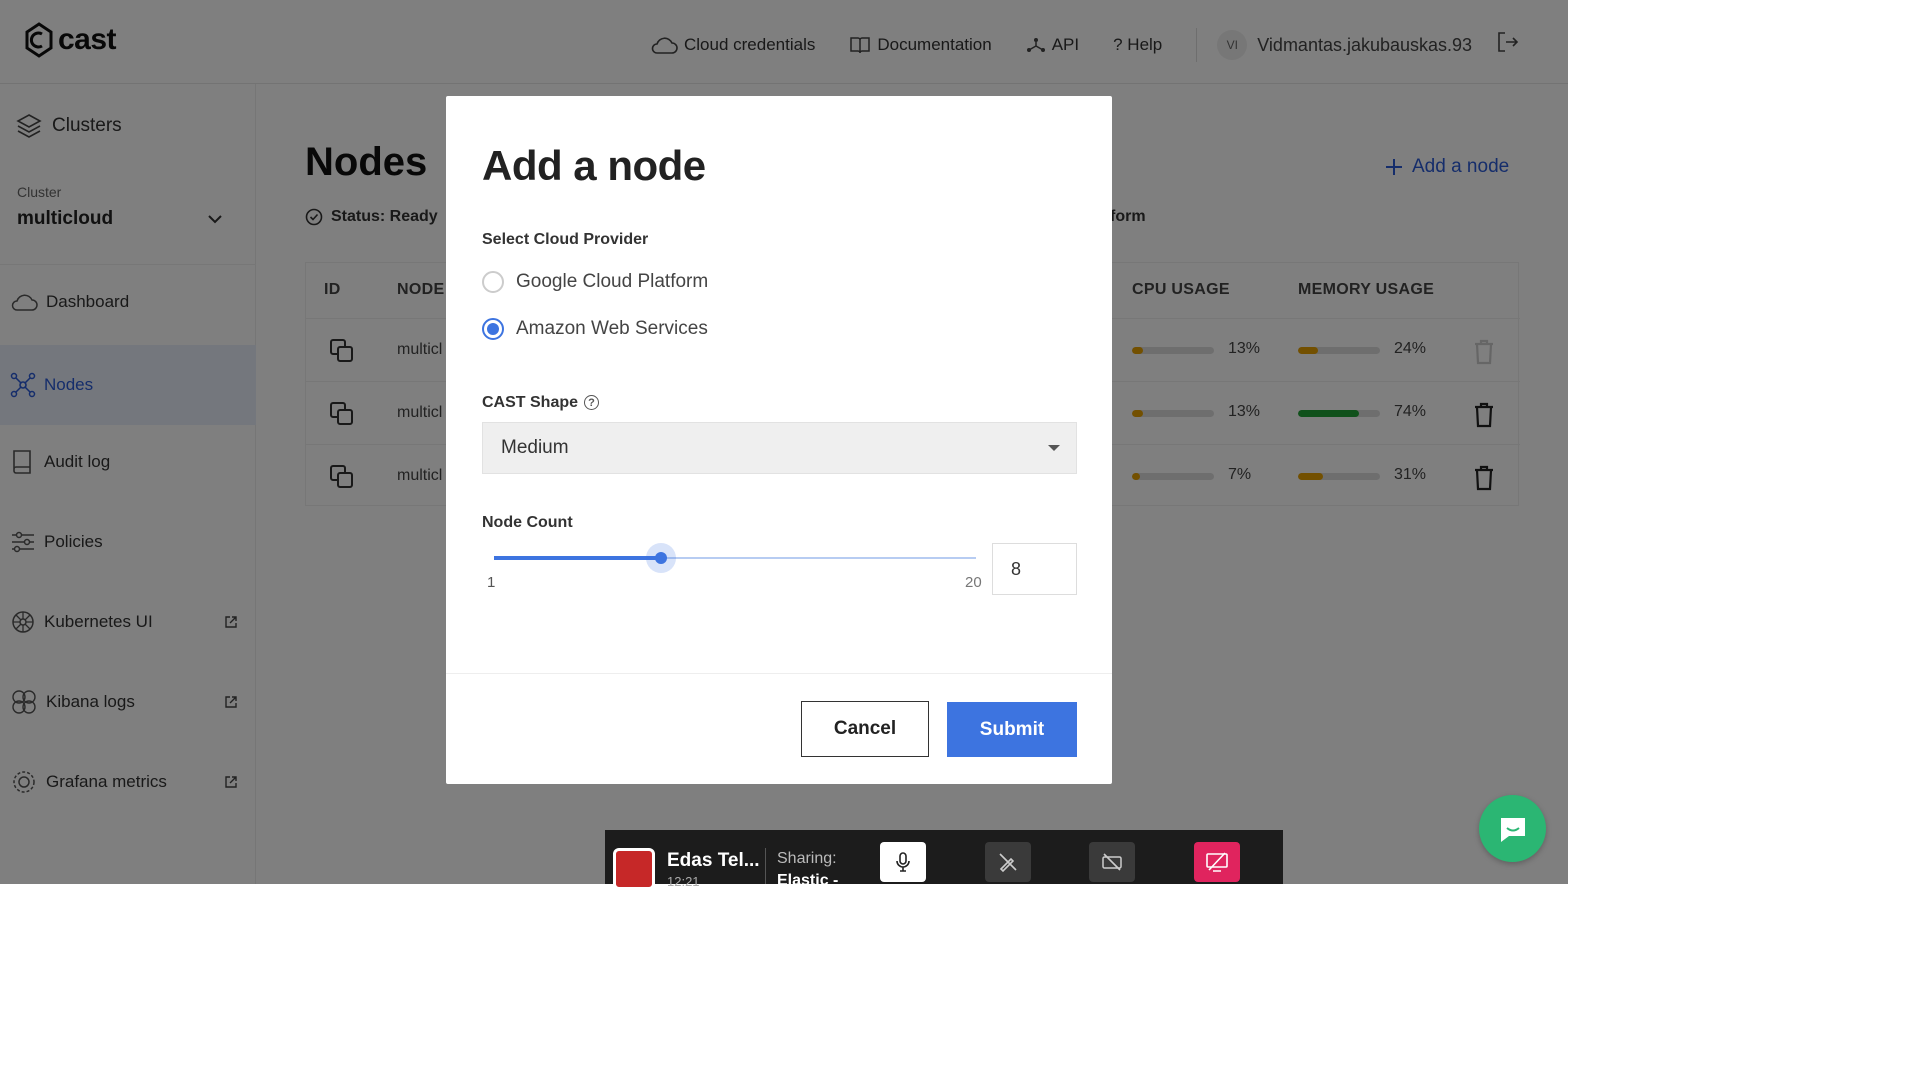 This screenshot has width=1908, height=1076. Describe the element at coordinates (530, 402) in the screenshot. I see `shape-label-text: CAST Shape` at that location.